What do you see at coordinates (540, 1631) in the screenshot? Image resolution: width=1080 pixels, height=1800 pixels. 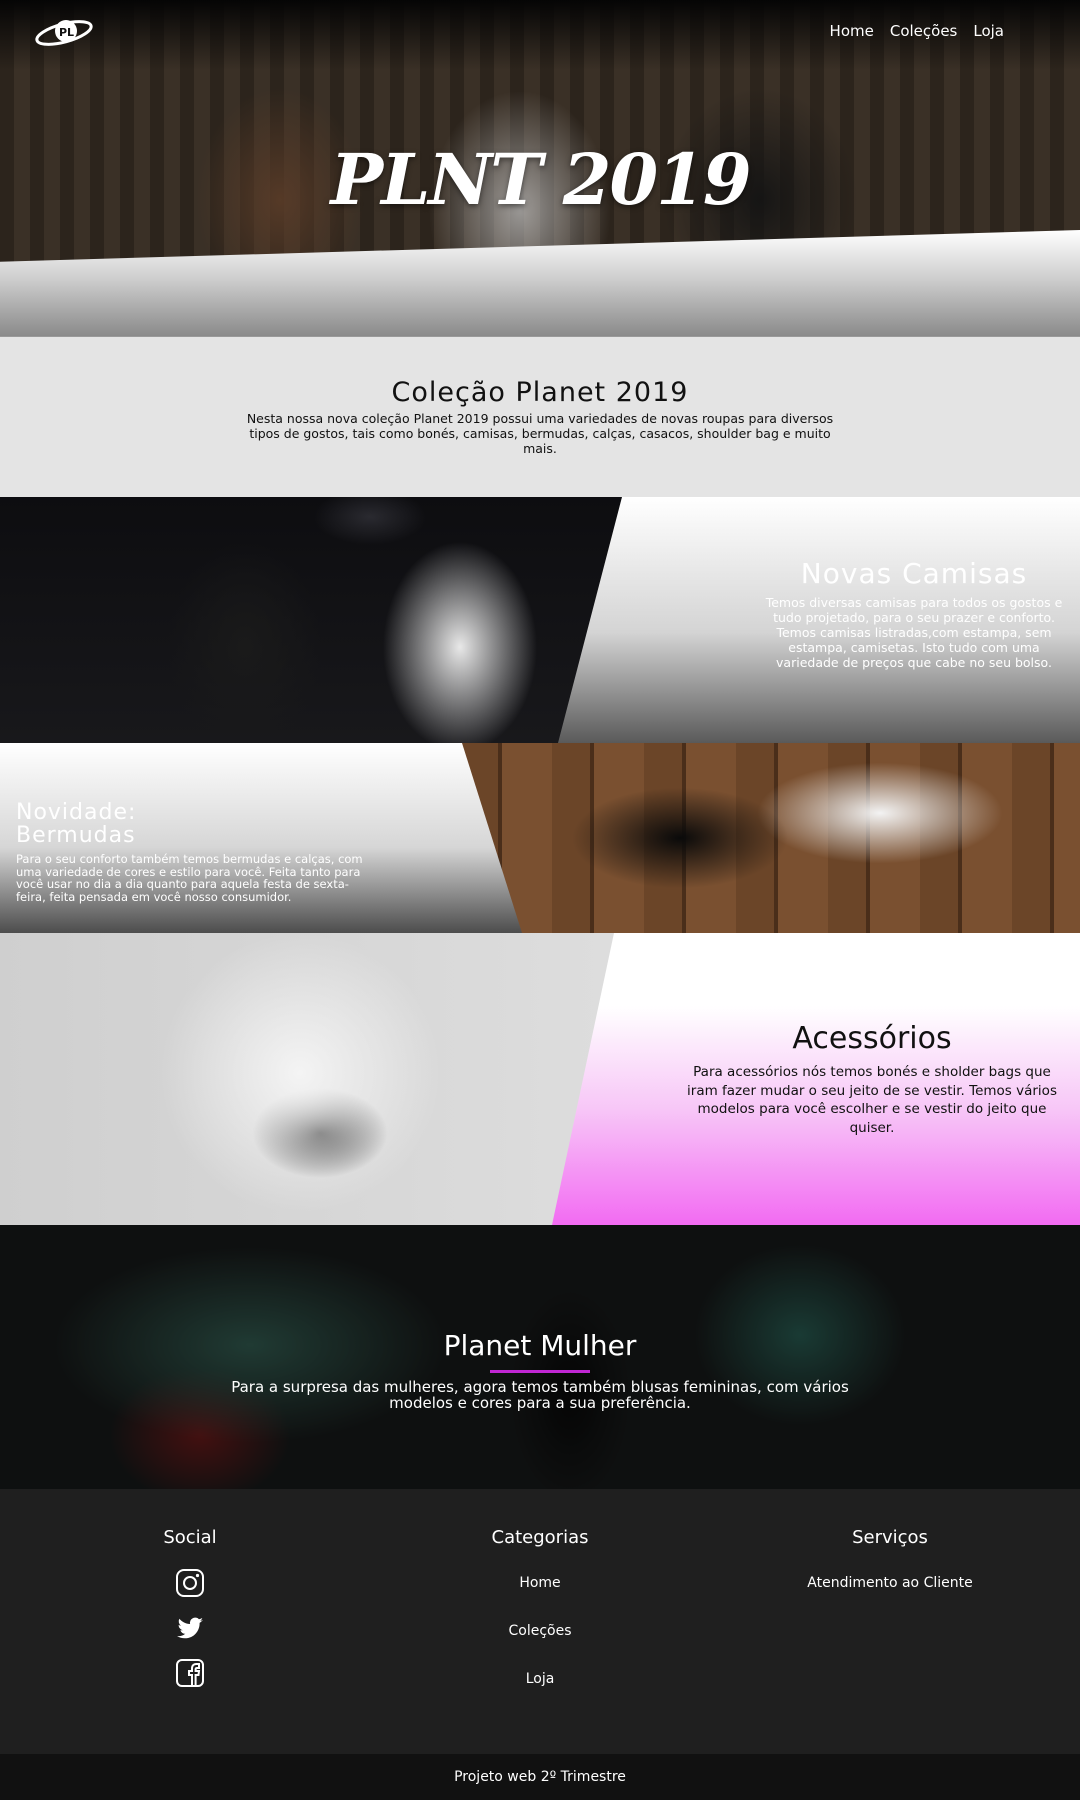 I see `footer-link-colecoes: Coleções` at bounding box center [540, 1631].